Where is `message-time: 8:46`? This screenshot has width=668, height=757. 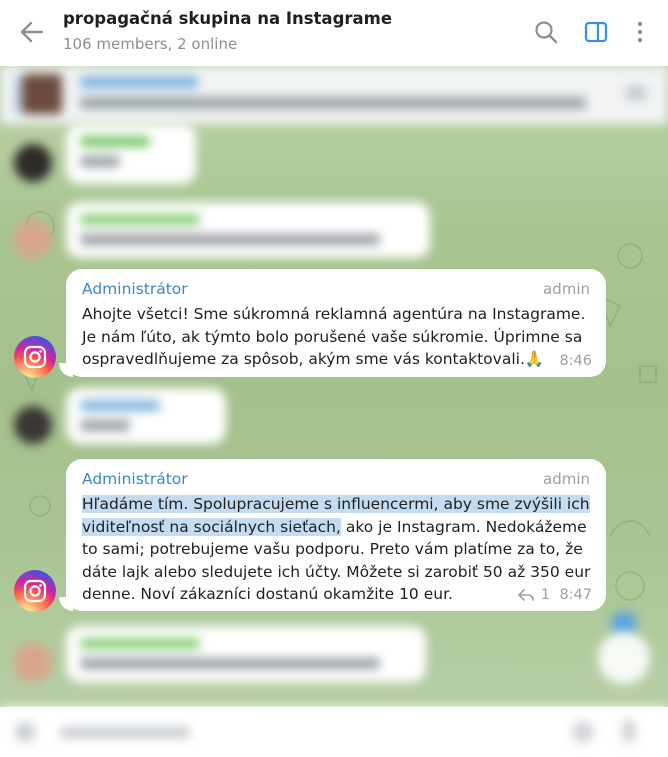
message-time: 8:46 is located at coordinates (575, 361).